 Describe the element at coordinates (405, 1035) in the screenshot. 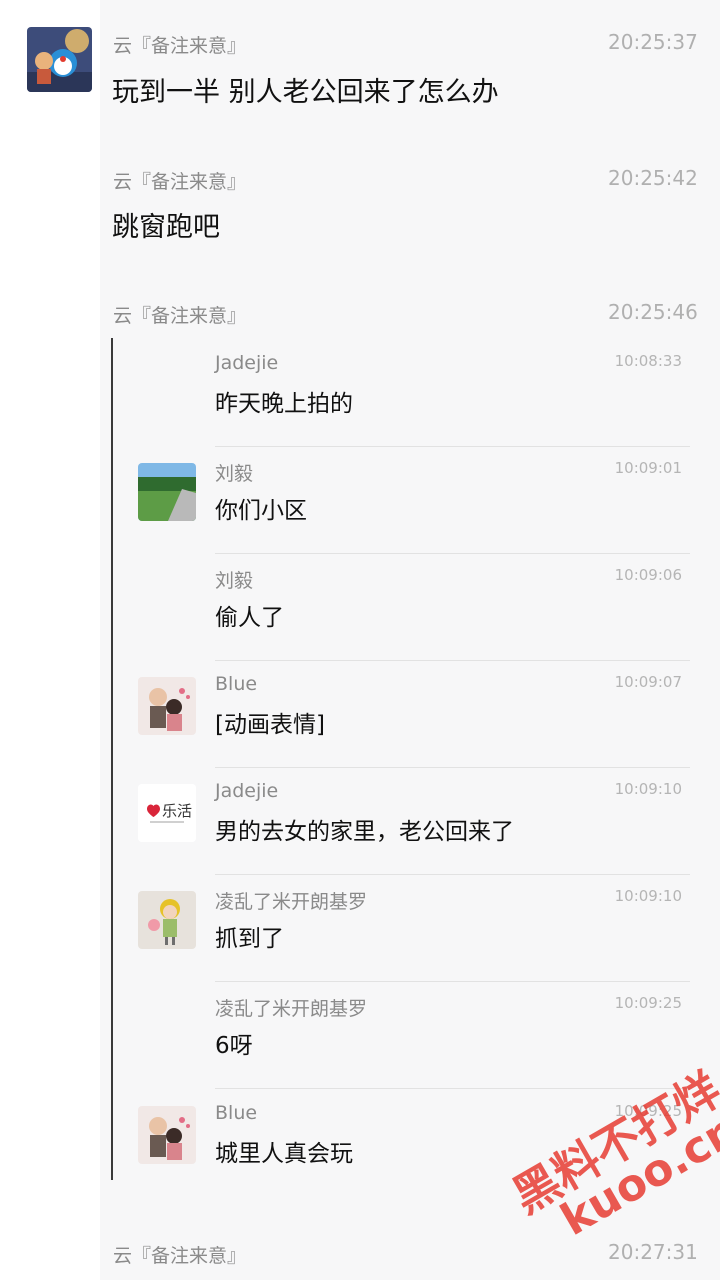

I see `forwarded-item: 凌乱了米开朗基罗 10:09:25 6呀` at that location.